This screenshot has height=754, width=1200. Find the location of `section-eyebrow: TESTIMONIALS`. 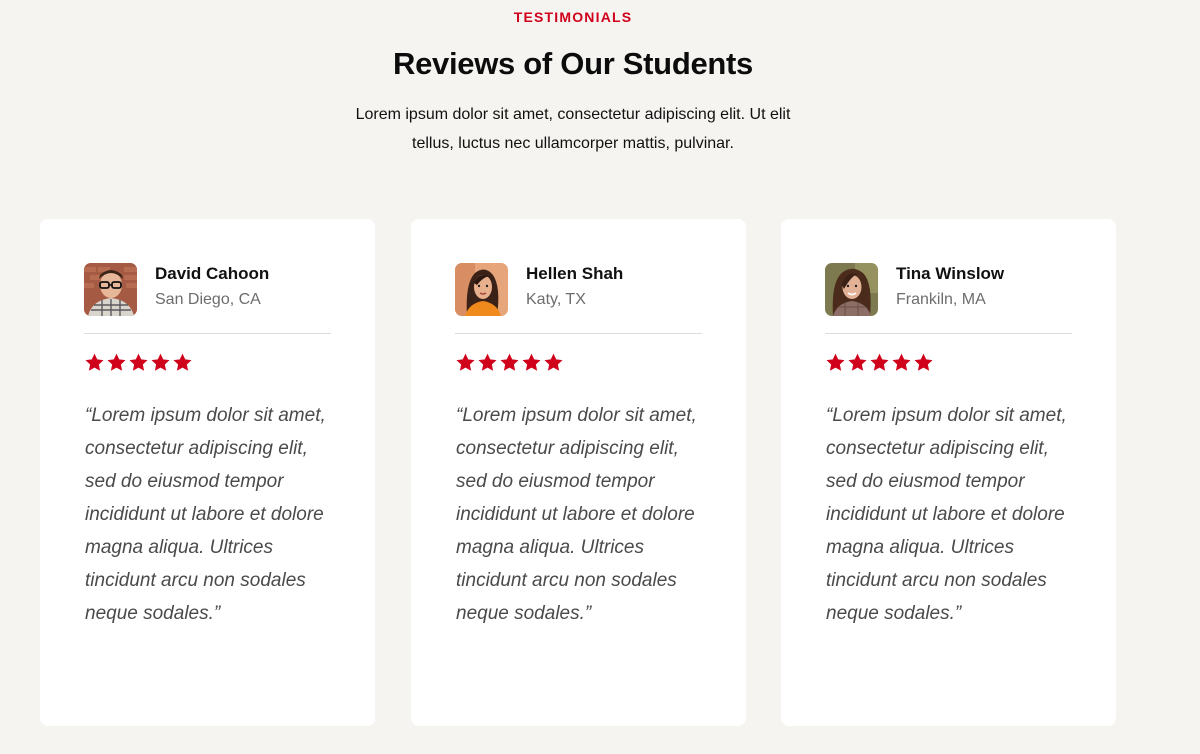

section-eyebrow: TESTIMONIALS is located at coordinates (573, 17).